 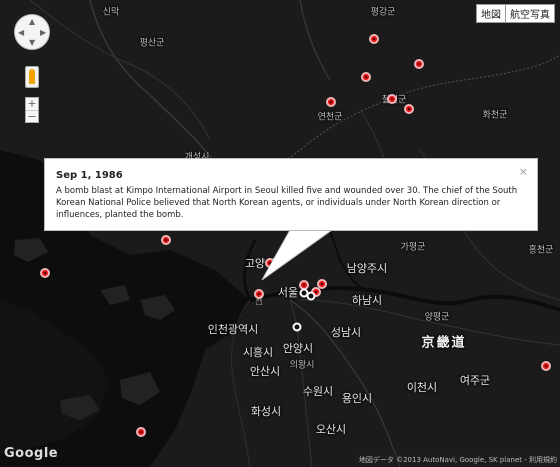 I want to click on map-type-satellite-button: 航空写真, so click(x=530, y=13).